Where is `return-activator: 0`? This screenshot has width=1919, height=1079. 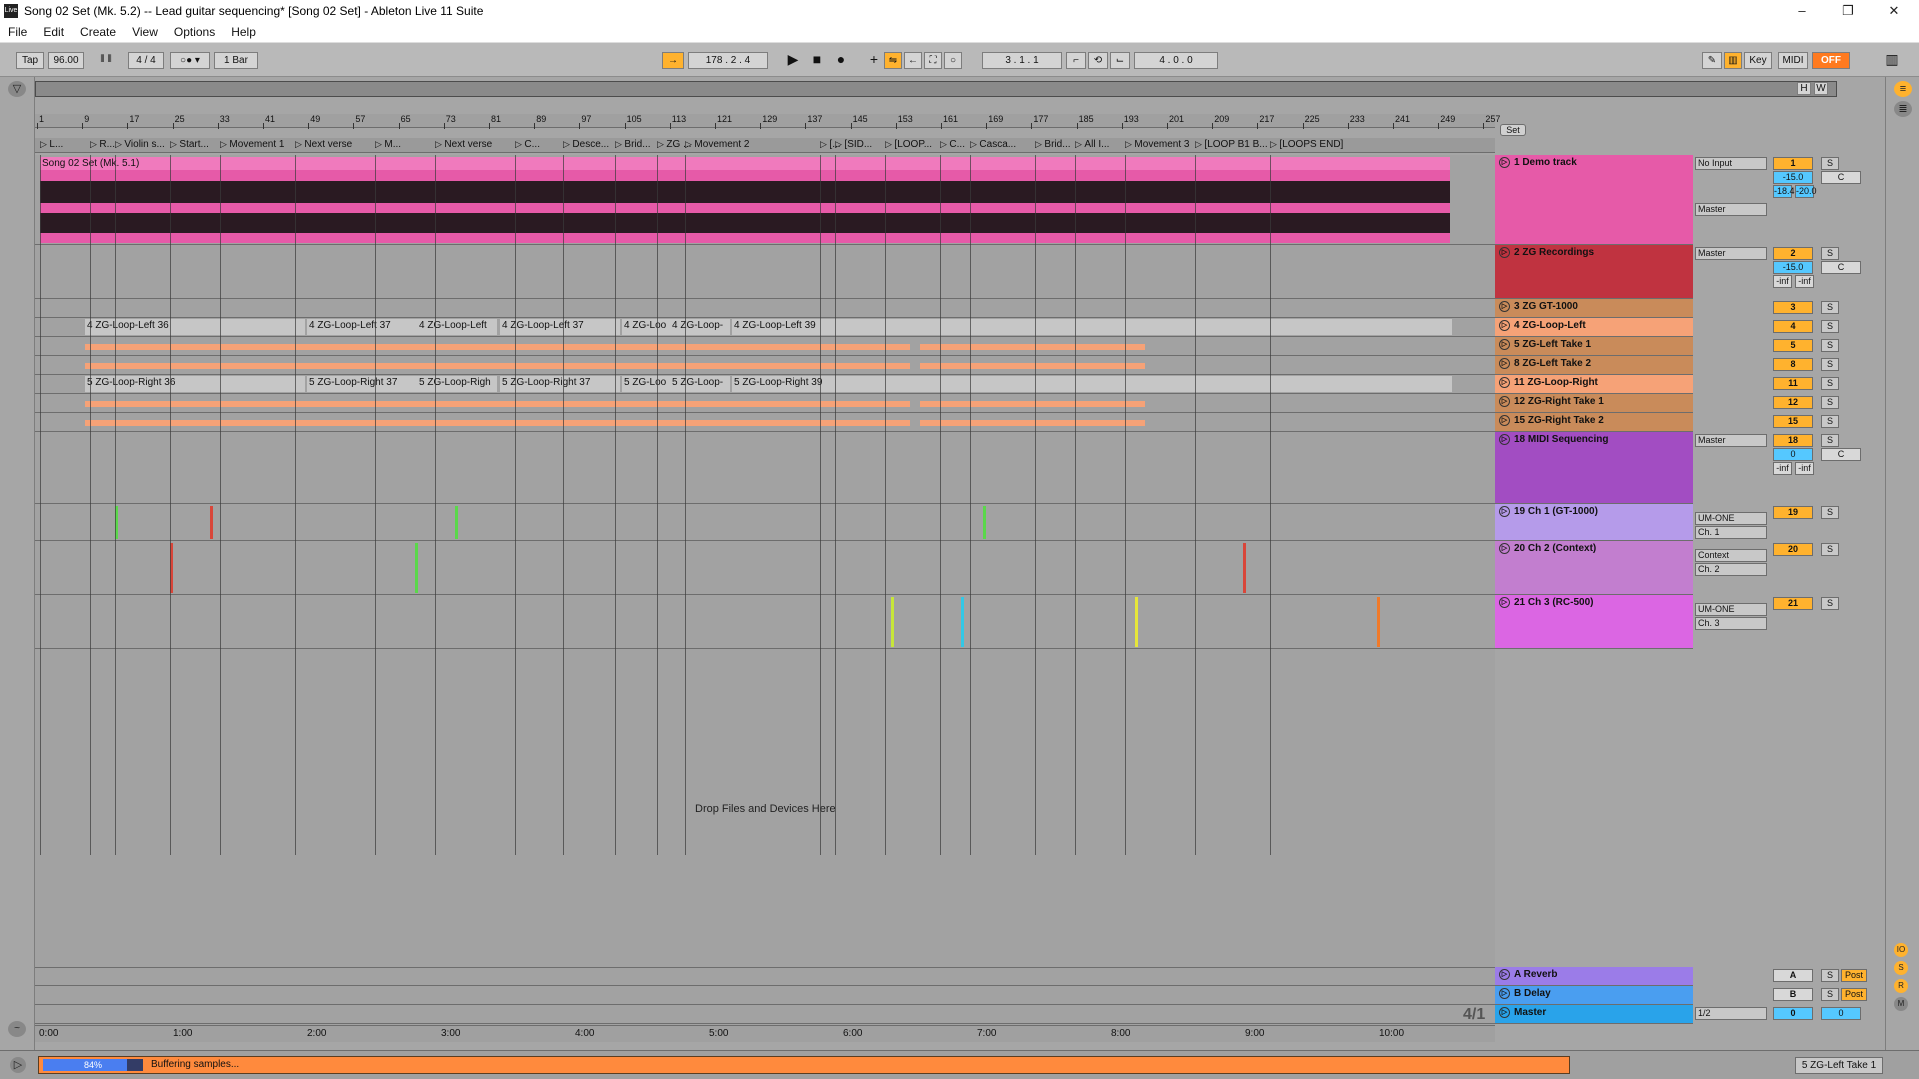 return-activator: 0 is located at coordinates (1793, 1013).